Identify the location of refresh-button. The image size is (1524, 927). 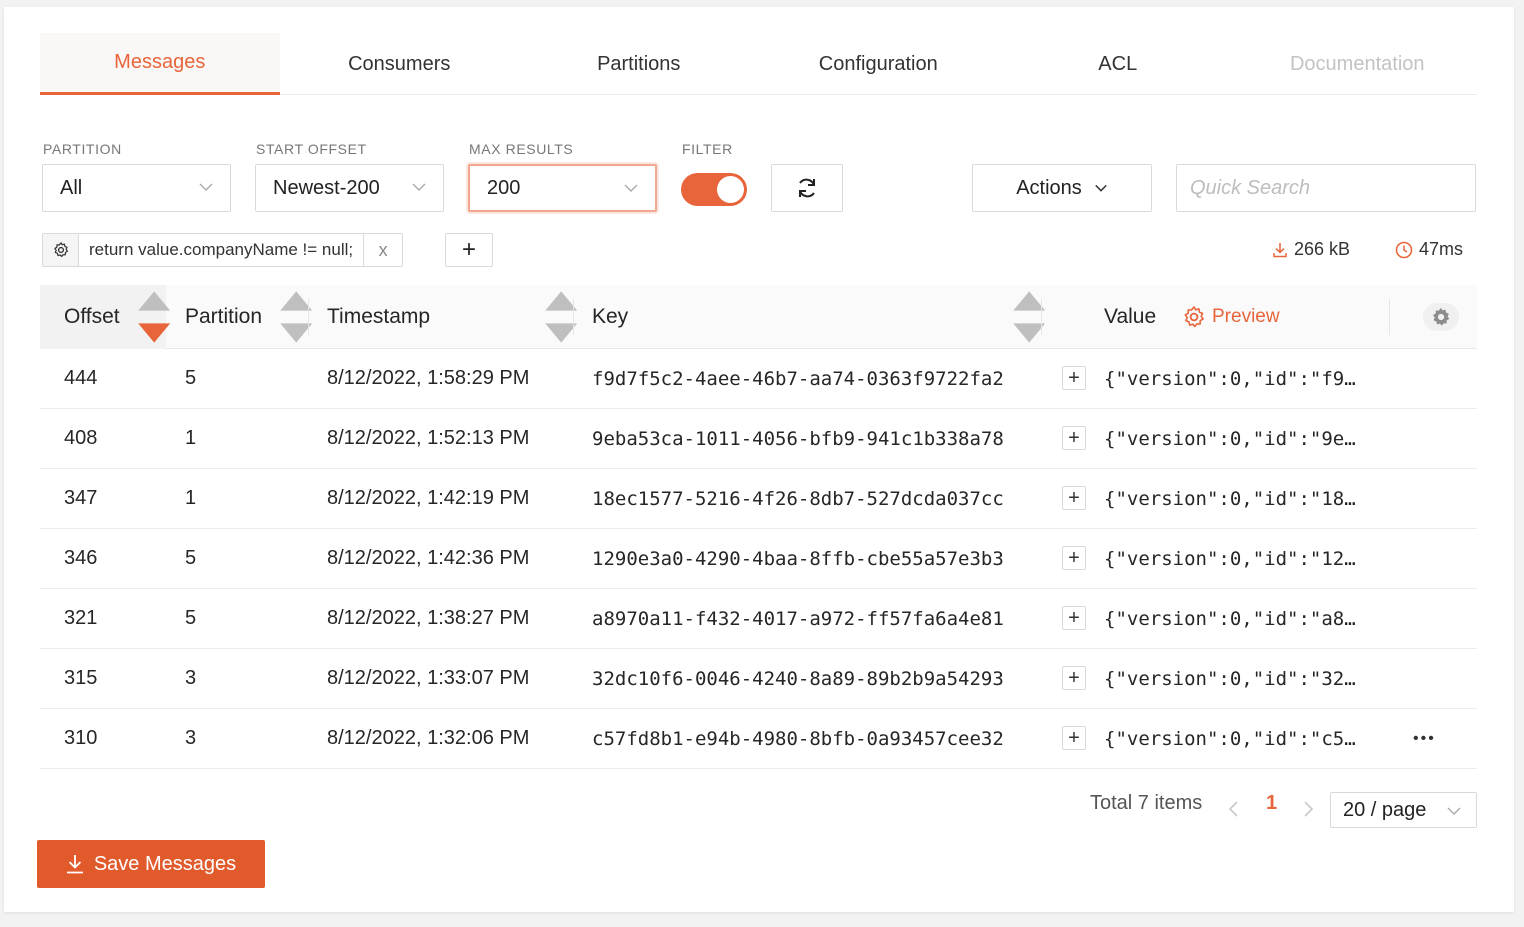
(807, 188).